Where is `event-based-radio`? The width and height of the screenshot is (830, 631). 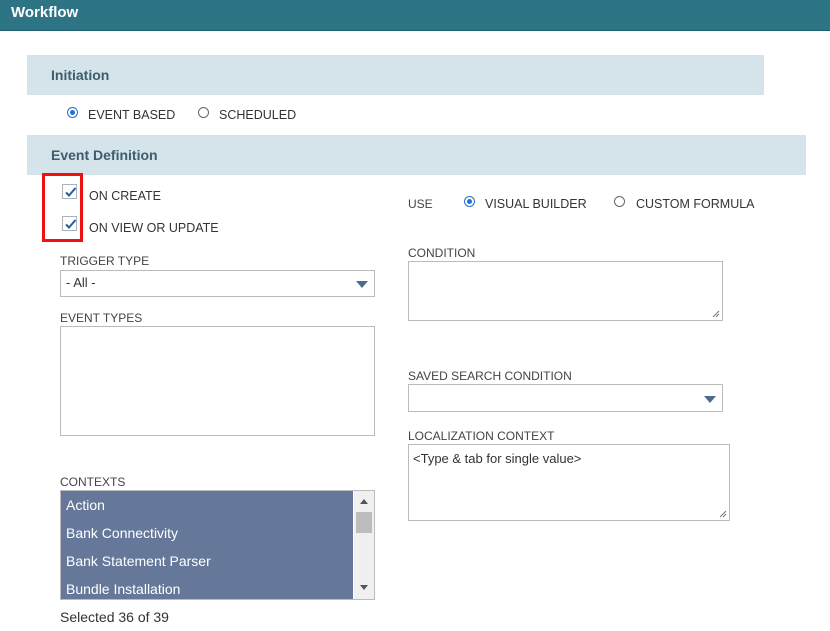
event-based-radio is located at coordinates (72, 112).